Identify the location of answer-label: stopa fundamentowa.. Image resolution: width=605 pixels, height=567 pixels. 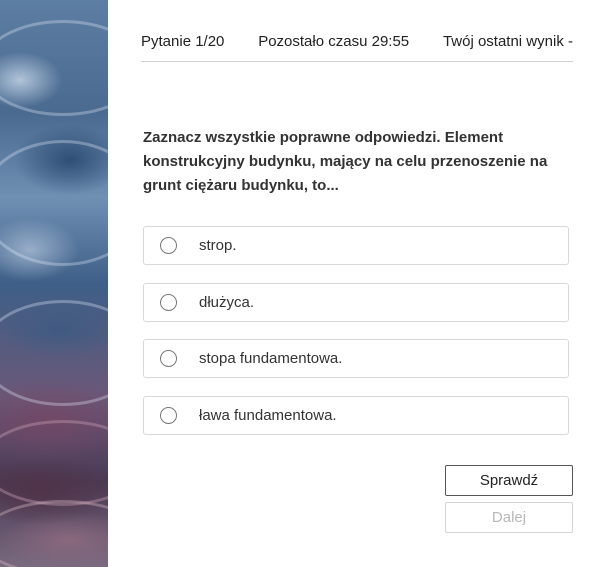
(271, 358).